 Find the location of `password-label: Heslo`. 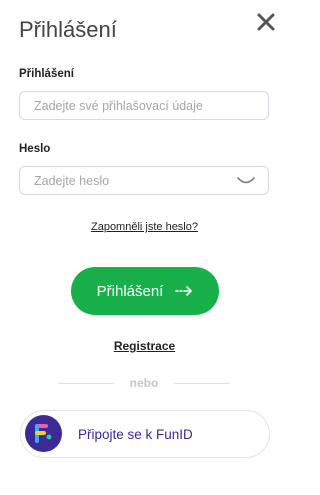

password-label: Heslo is located at coordinates (35, 149).